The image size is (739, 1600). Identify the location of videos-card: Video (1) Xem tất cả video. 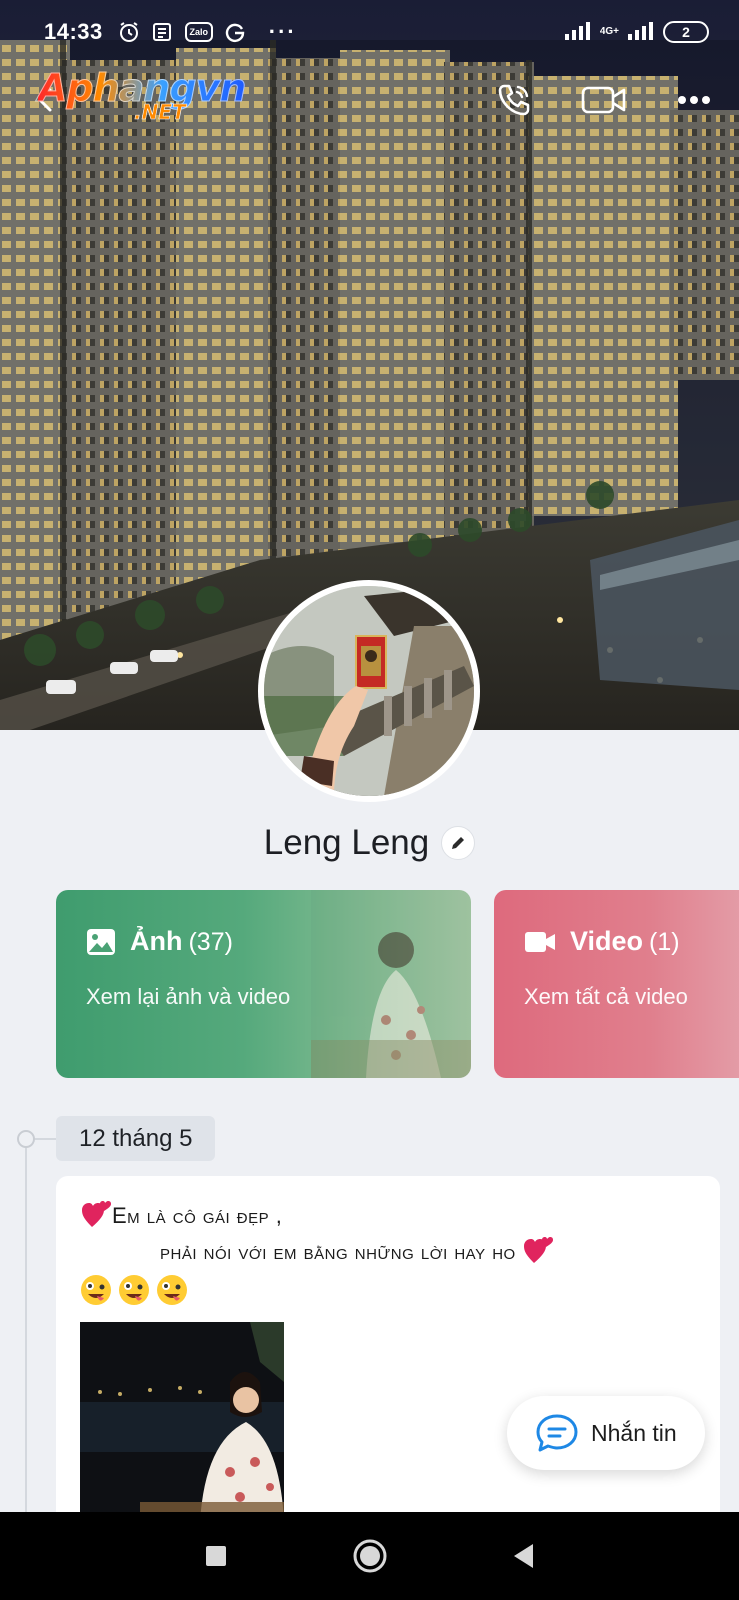
(616, 984).